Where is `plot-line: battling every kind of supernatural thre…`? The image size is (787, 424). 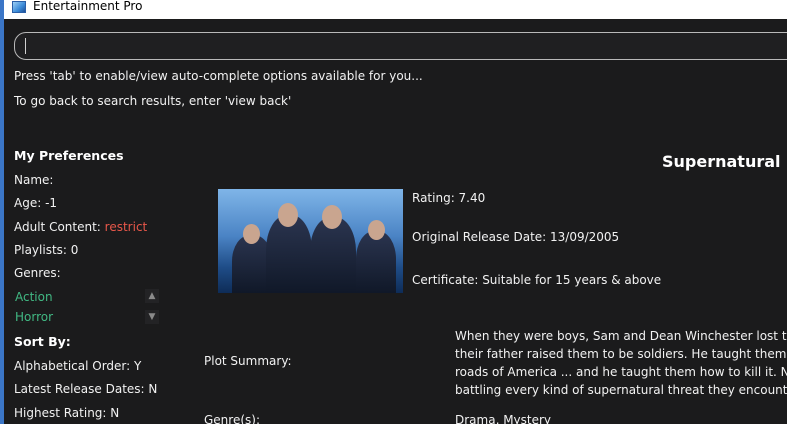
plot-line: battling every kind of supernatural thre… is located at coordinates (621, 390).